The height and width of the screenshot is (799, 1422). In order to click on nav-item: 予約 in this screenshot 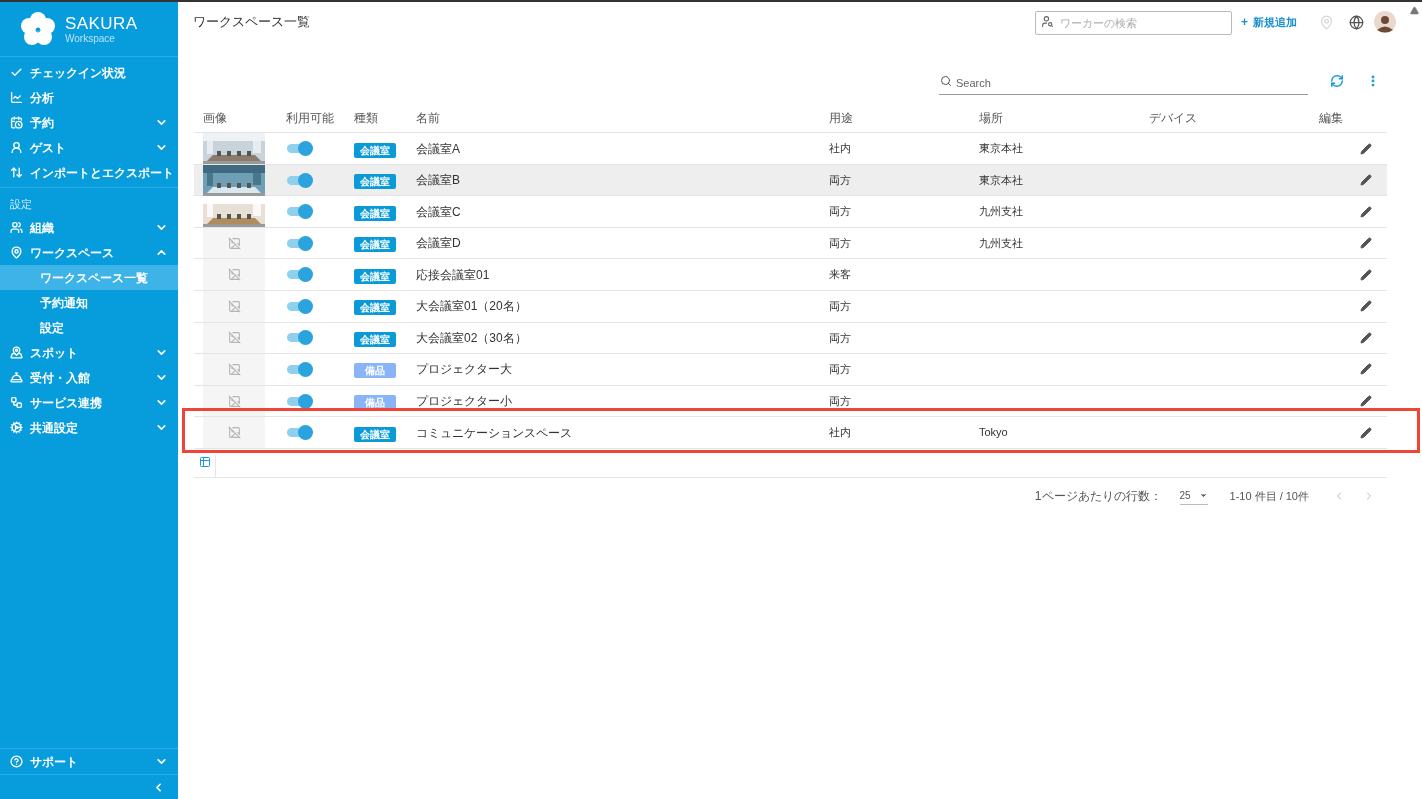, I will do `click(89, 122)`.